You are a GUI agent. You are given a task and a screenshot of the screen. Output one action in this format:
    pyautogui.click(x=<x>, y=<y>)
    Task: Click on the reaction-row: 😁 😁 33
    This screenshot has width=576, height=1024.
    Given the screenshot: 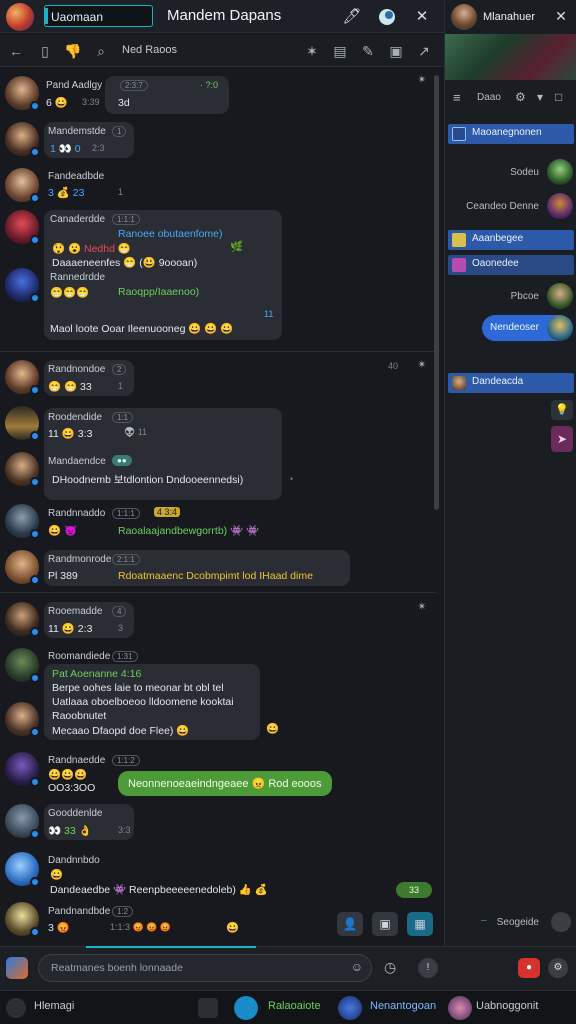 What is the action you would take?
    pyautogui.click(x=70, y=387)
    